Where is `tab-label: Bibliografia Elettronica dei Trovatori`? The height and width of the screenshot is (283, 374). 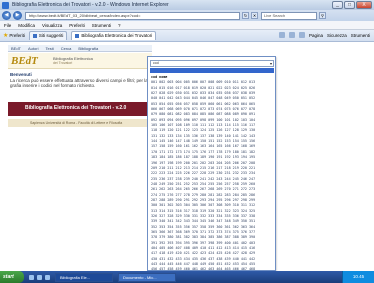
tab-label: Bibliografia Elettronica dei Trovatori is located at coordinates (117, 35).